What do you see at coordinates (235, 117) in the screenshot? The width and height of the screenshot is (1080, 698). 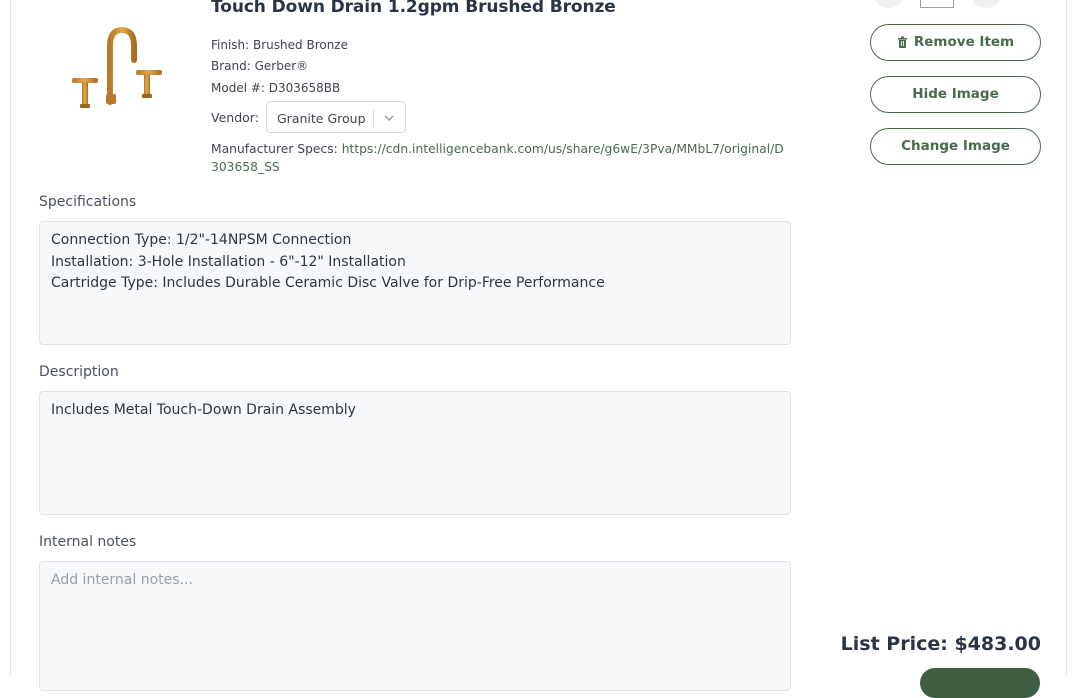 I see `vendor-label: Vendor:` at bounding box center [235, 117].